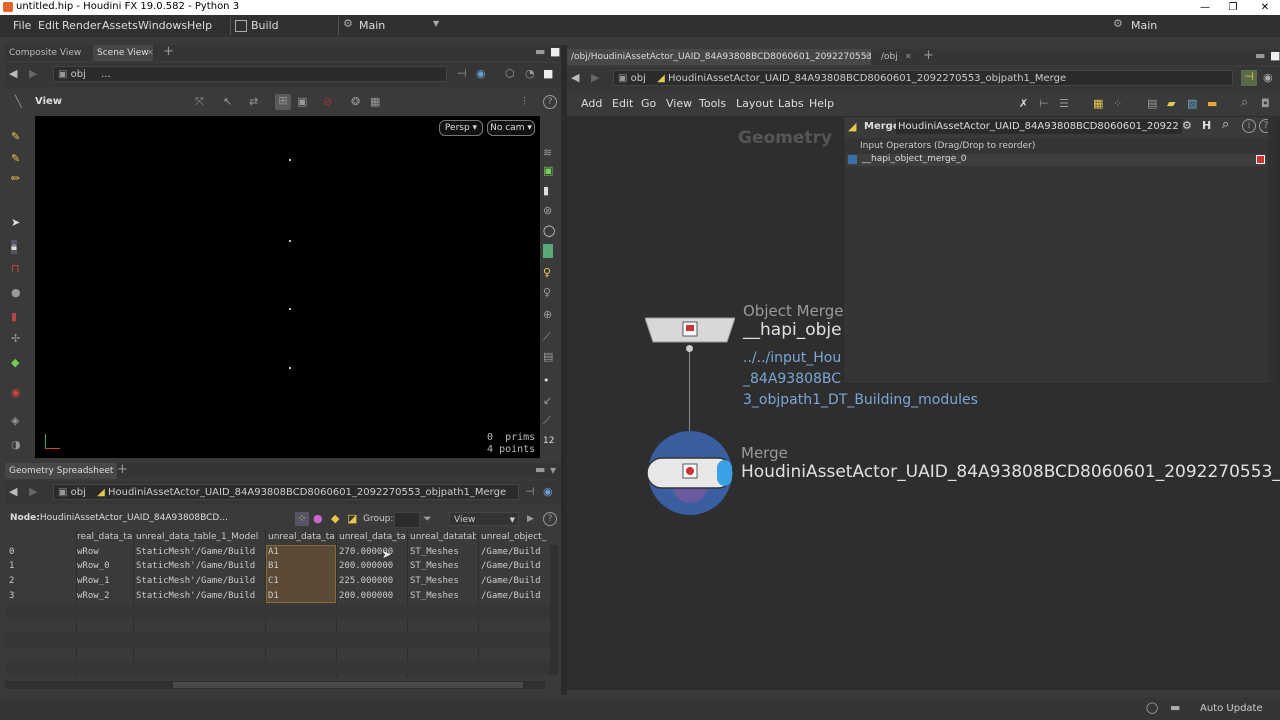 The height and width of the screenshot is (720, 1280). I want to click on menu-windows: Windows, so click(162, 25).